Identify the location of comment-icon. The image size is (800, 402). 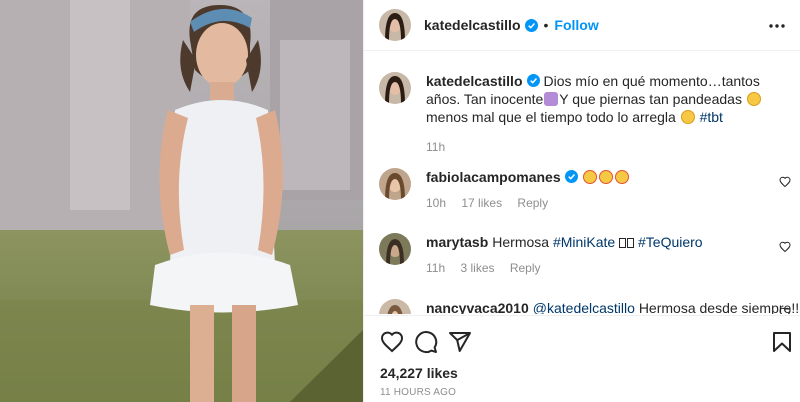
(426, 342).